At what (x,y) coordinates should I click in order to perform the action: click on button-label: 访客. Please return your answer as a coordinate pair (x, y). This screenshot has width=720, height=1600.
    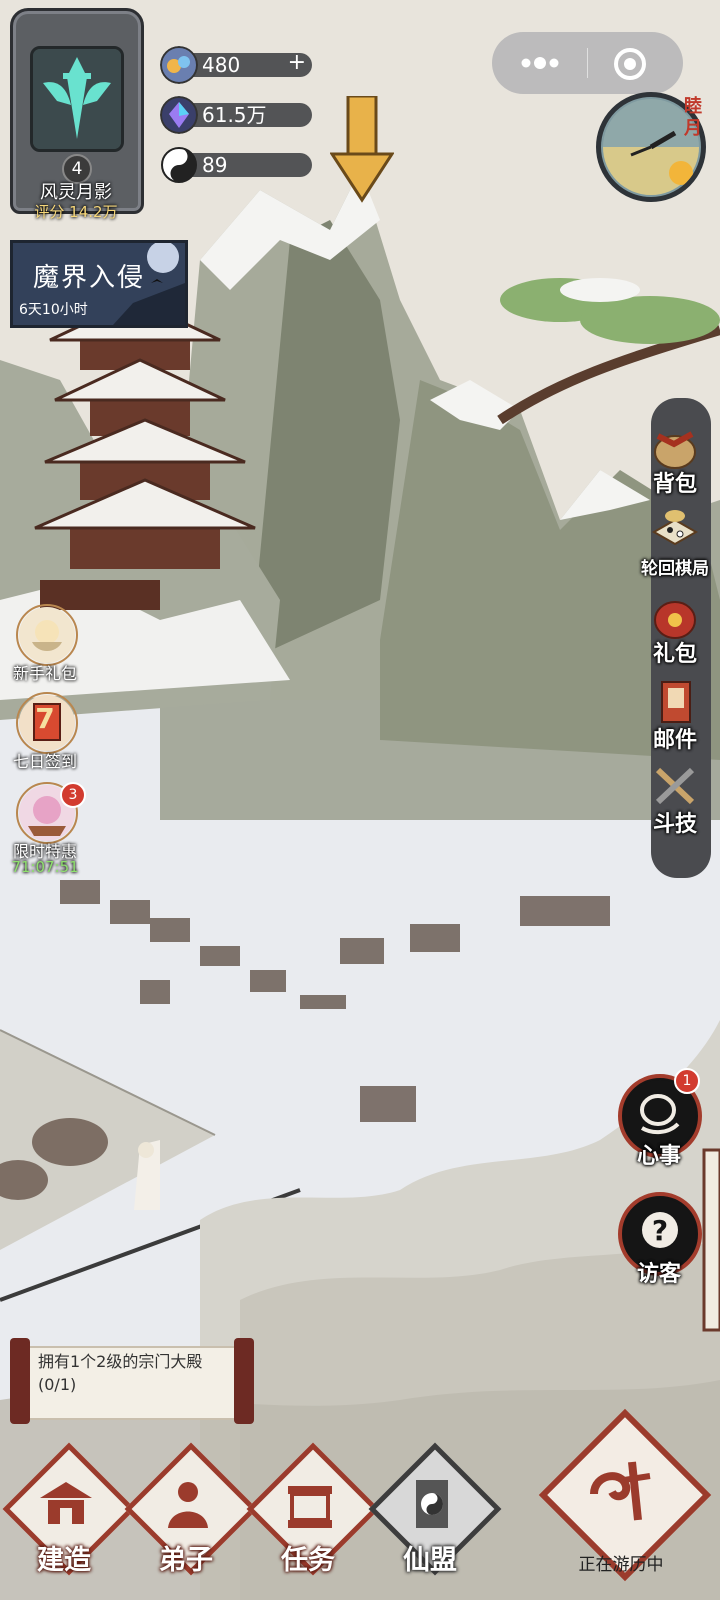
    Looking at the image, I should click on (658, 1274).